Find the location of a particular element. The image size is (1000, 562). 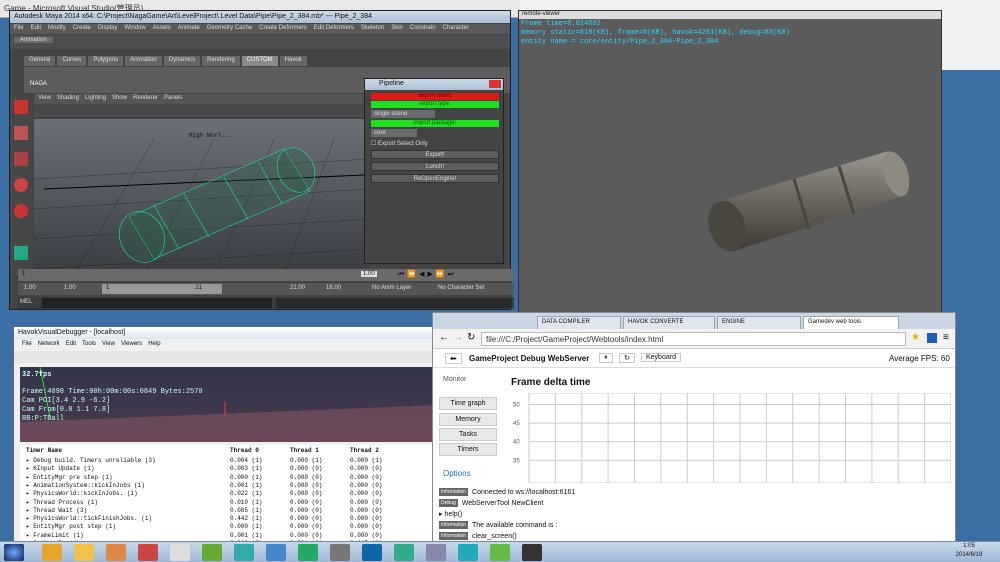

shelf-tab-6: CUSTOM is located at coordinates (259, 61).